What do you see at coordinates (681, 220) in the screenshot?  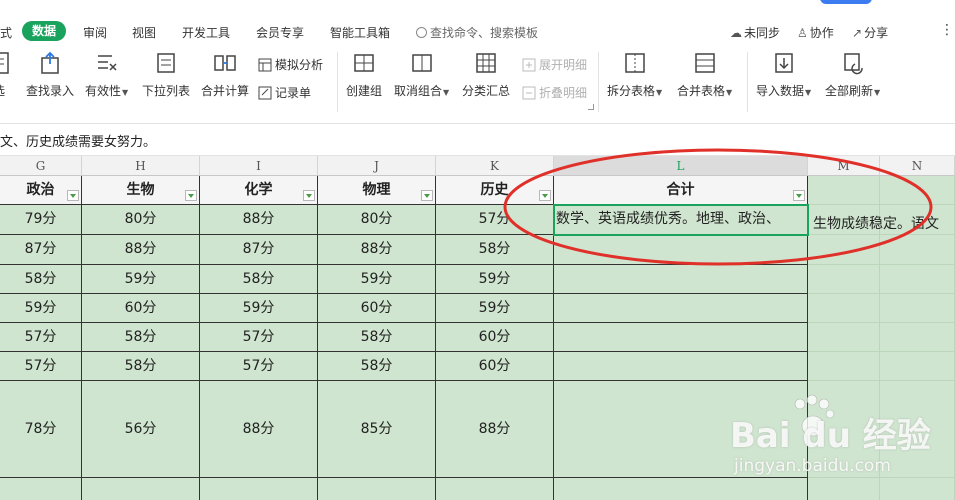 I see `total-cell-active: 数学、英语成绩优秀。地理、政治、` at bounding box center [681, 220].